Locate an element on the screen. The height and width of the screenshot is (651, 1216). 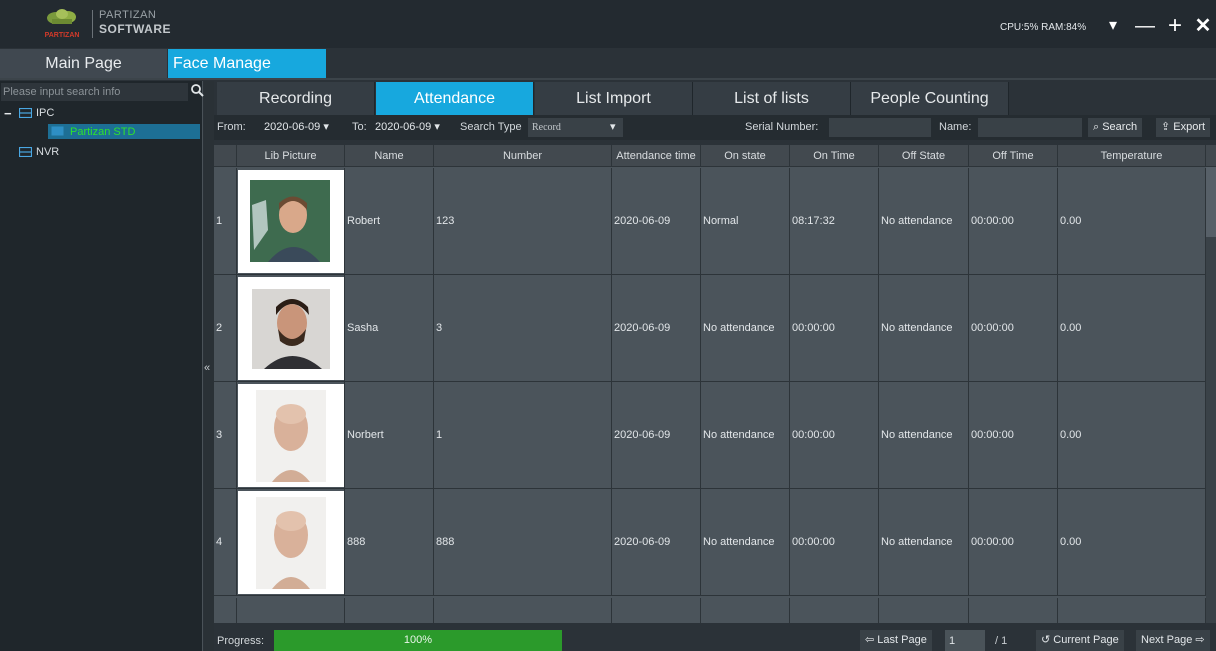
tree-item-nvr: NVR is located at coordinates (47, 152).